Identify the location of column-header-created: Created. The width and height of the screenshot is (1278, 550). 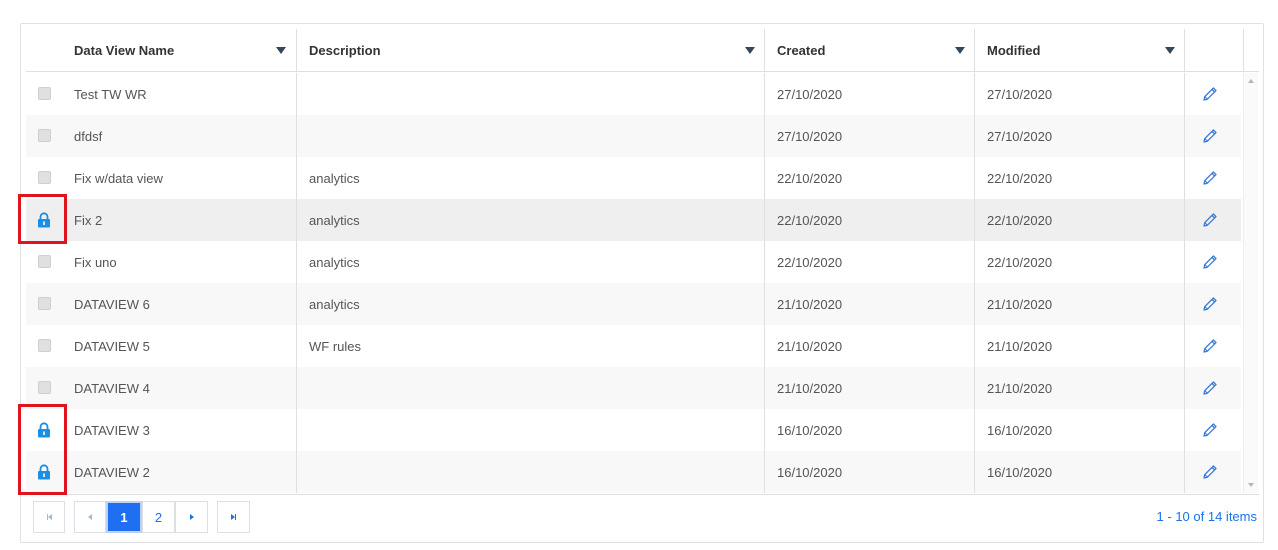
(870, 50).